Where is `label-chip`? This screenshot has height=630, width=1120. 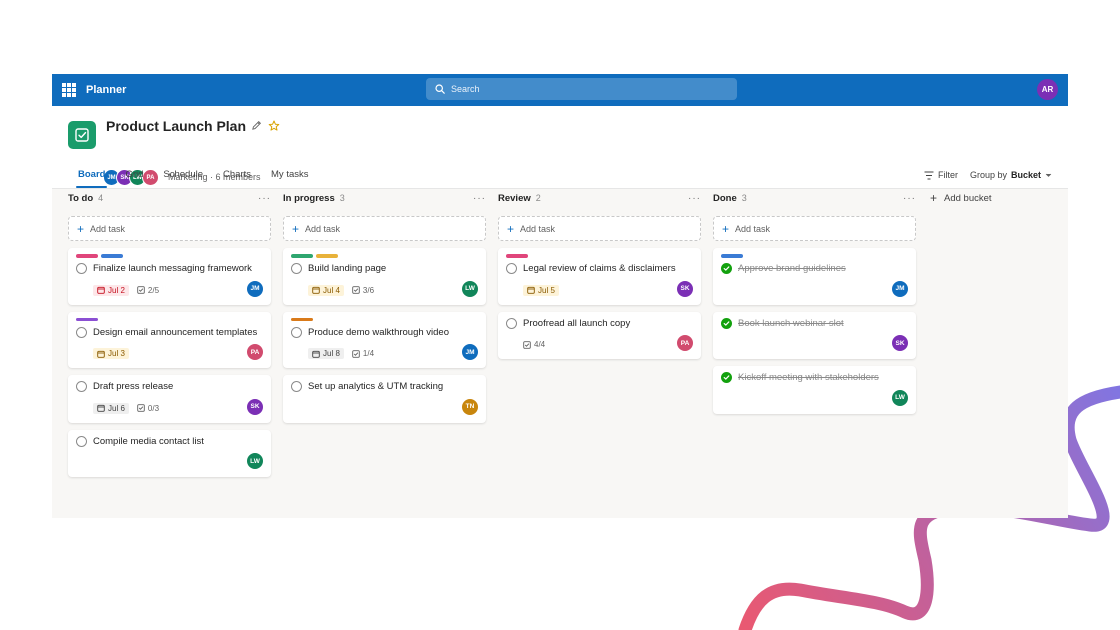
label-chip is located at coordinates (87, 319).